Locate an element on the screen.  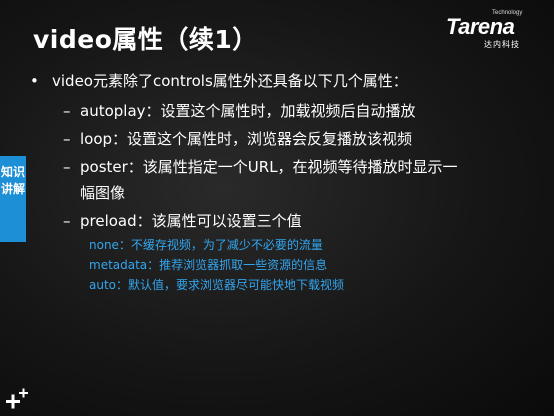
sub-item-loop: – loop：设置这个属性时，浏览器会反复播放该视频 is located at coordinates (237, 138).